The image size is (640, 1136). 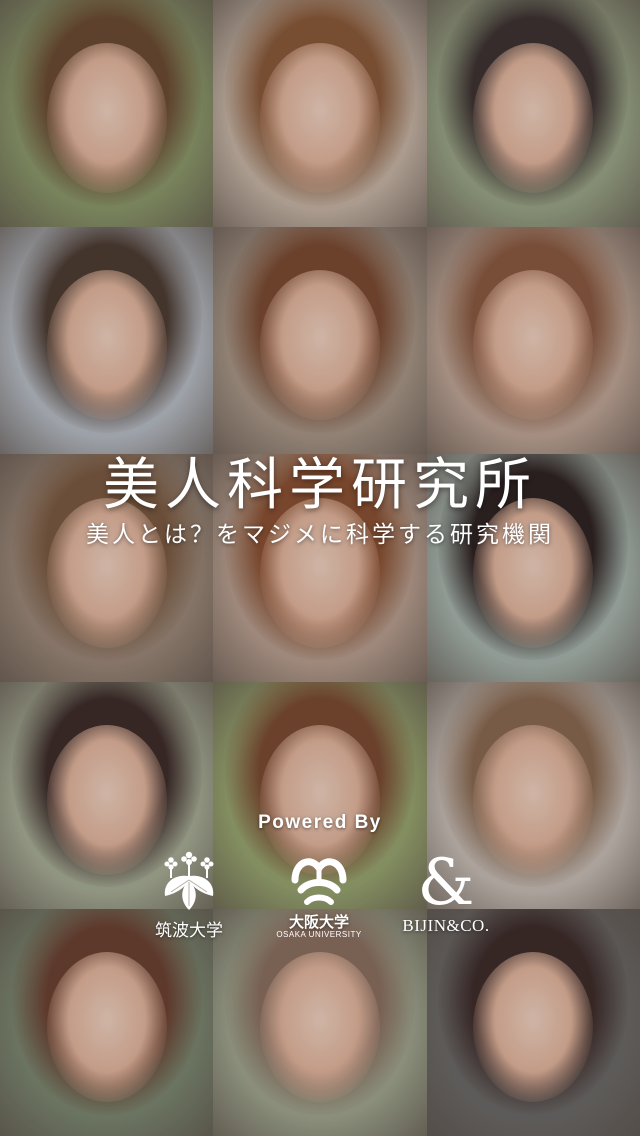 What do you see at coordinates (189, 880) in the screenshot?
I see `paulownia-crest-icon` at bounding box center [189, 880].